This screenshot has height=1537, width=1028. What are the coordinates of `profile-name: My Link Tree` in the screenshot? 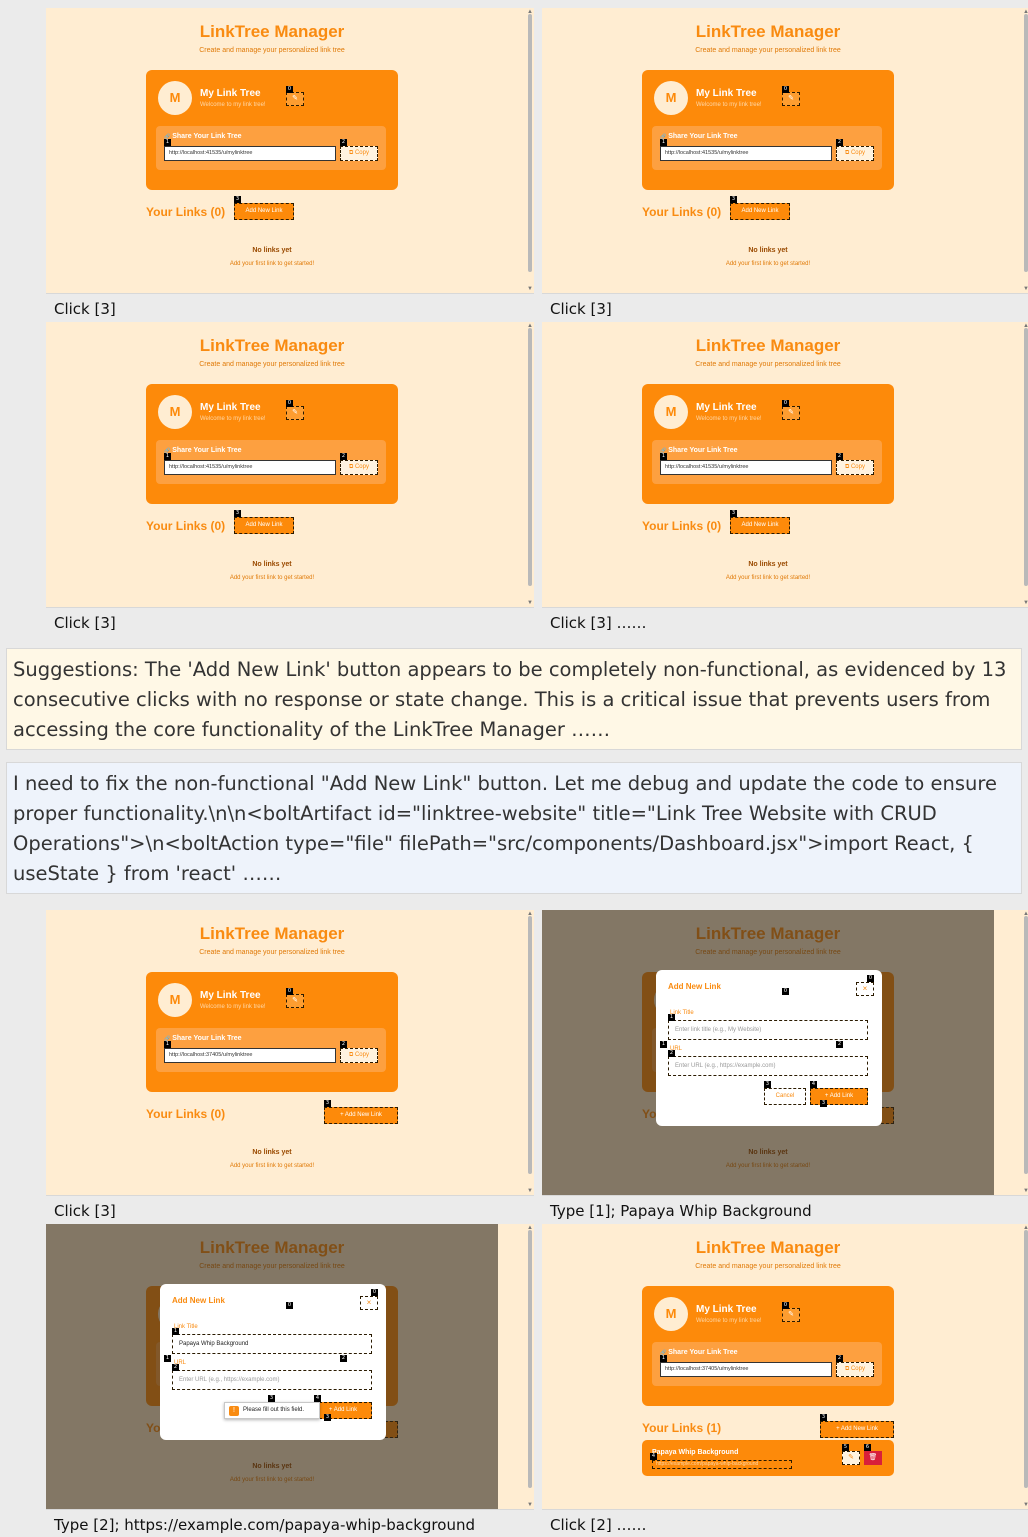 It's located at (230, 93).